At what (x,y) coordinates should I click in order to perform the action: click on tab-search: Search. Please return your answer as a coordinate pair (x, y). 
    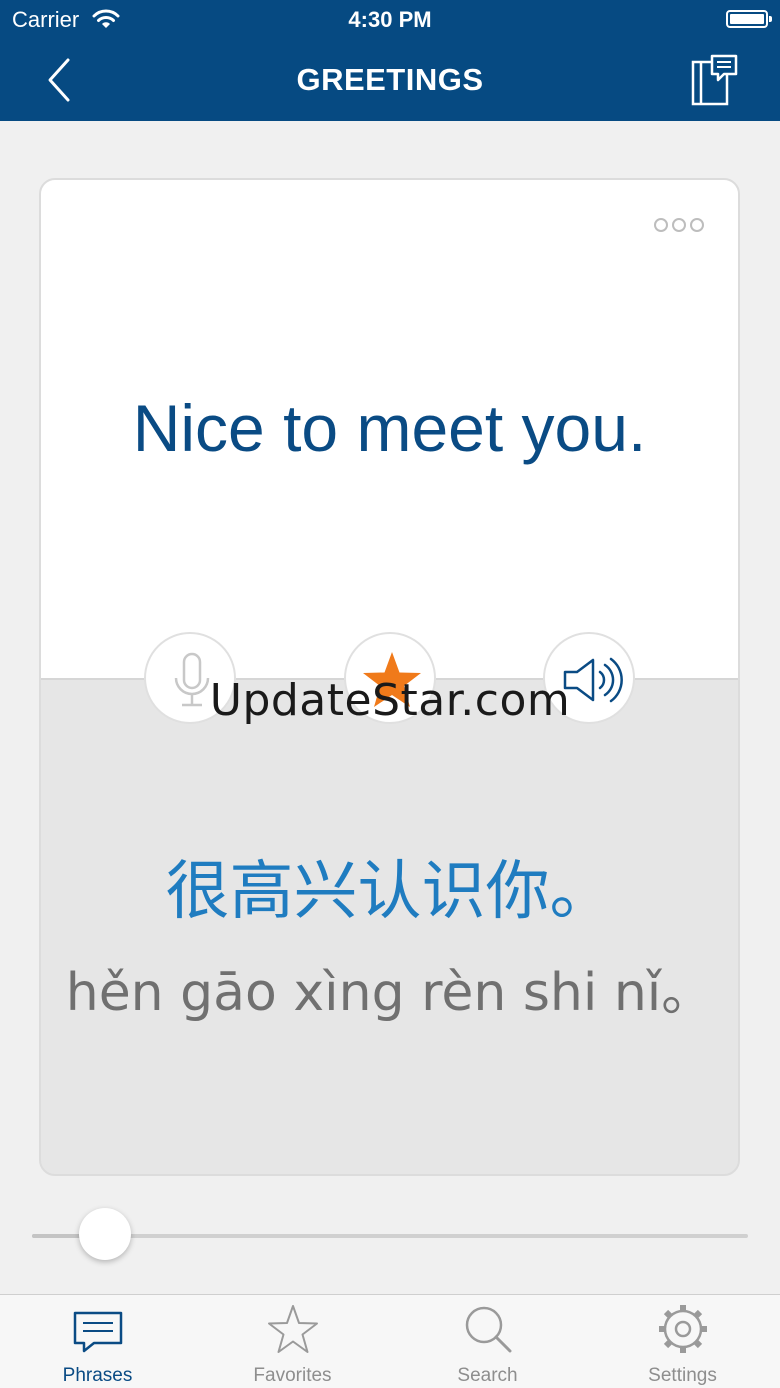
    Looking at the image, I should click on (487, 1341).